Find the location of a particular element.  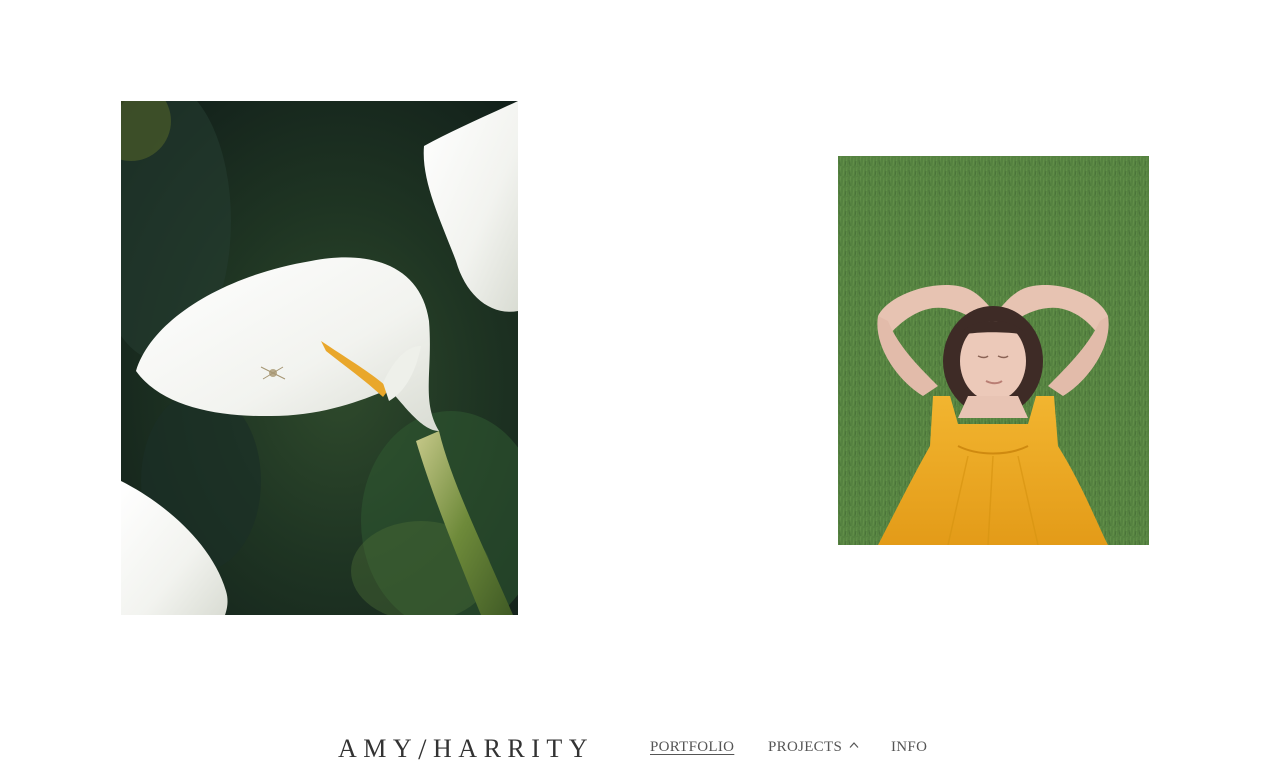

logo-slash: / is located at coordinates (426, 749).